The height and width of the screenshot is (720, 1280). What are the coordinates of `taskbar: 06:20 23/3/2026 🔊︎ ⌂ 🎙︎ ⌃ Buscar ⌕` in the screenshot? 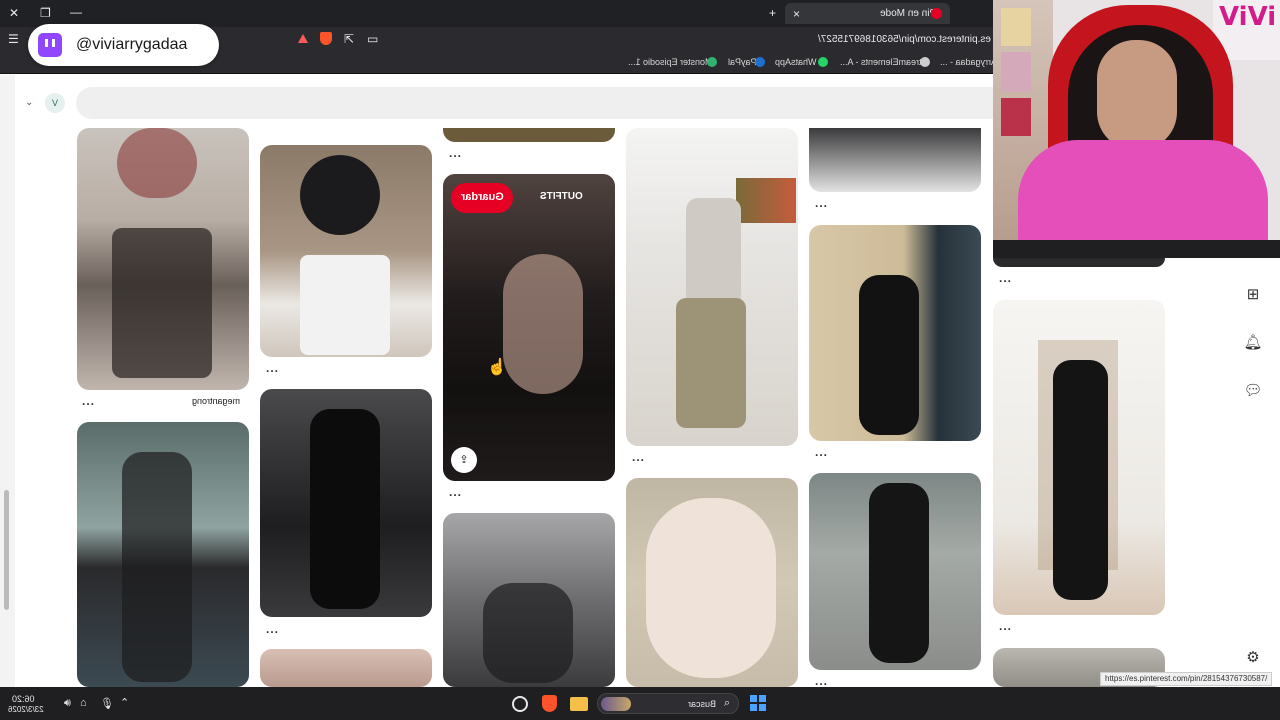 It's located at (640, 703).